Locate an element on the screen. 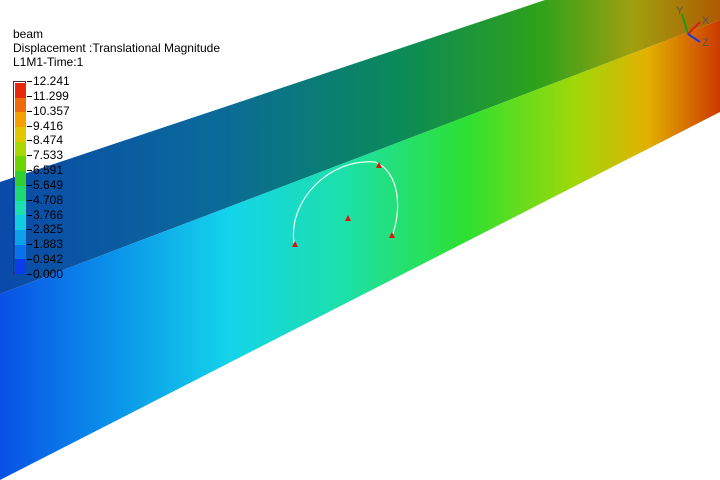  legend-value: 2.825 is located at coordinates (45, 229).